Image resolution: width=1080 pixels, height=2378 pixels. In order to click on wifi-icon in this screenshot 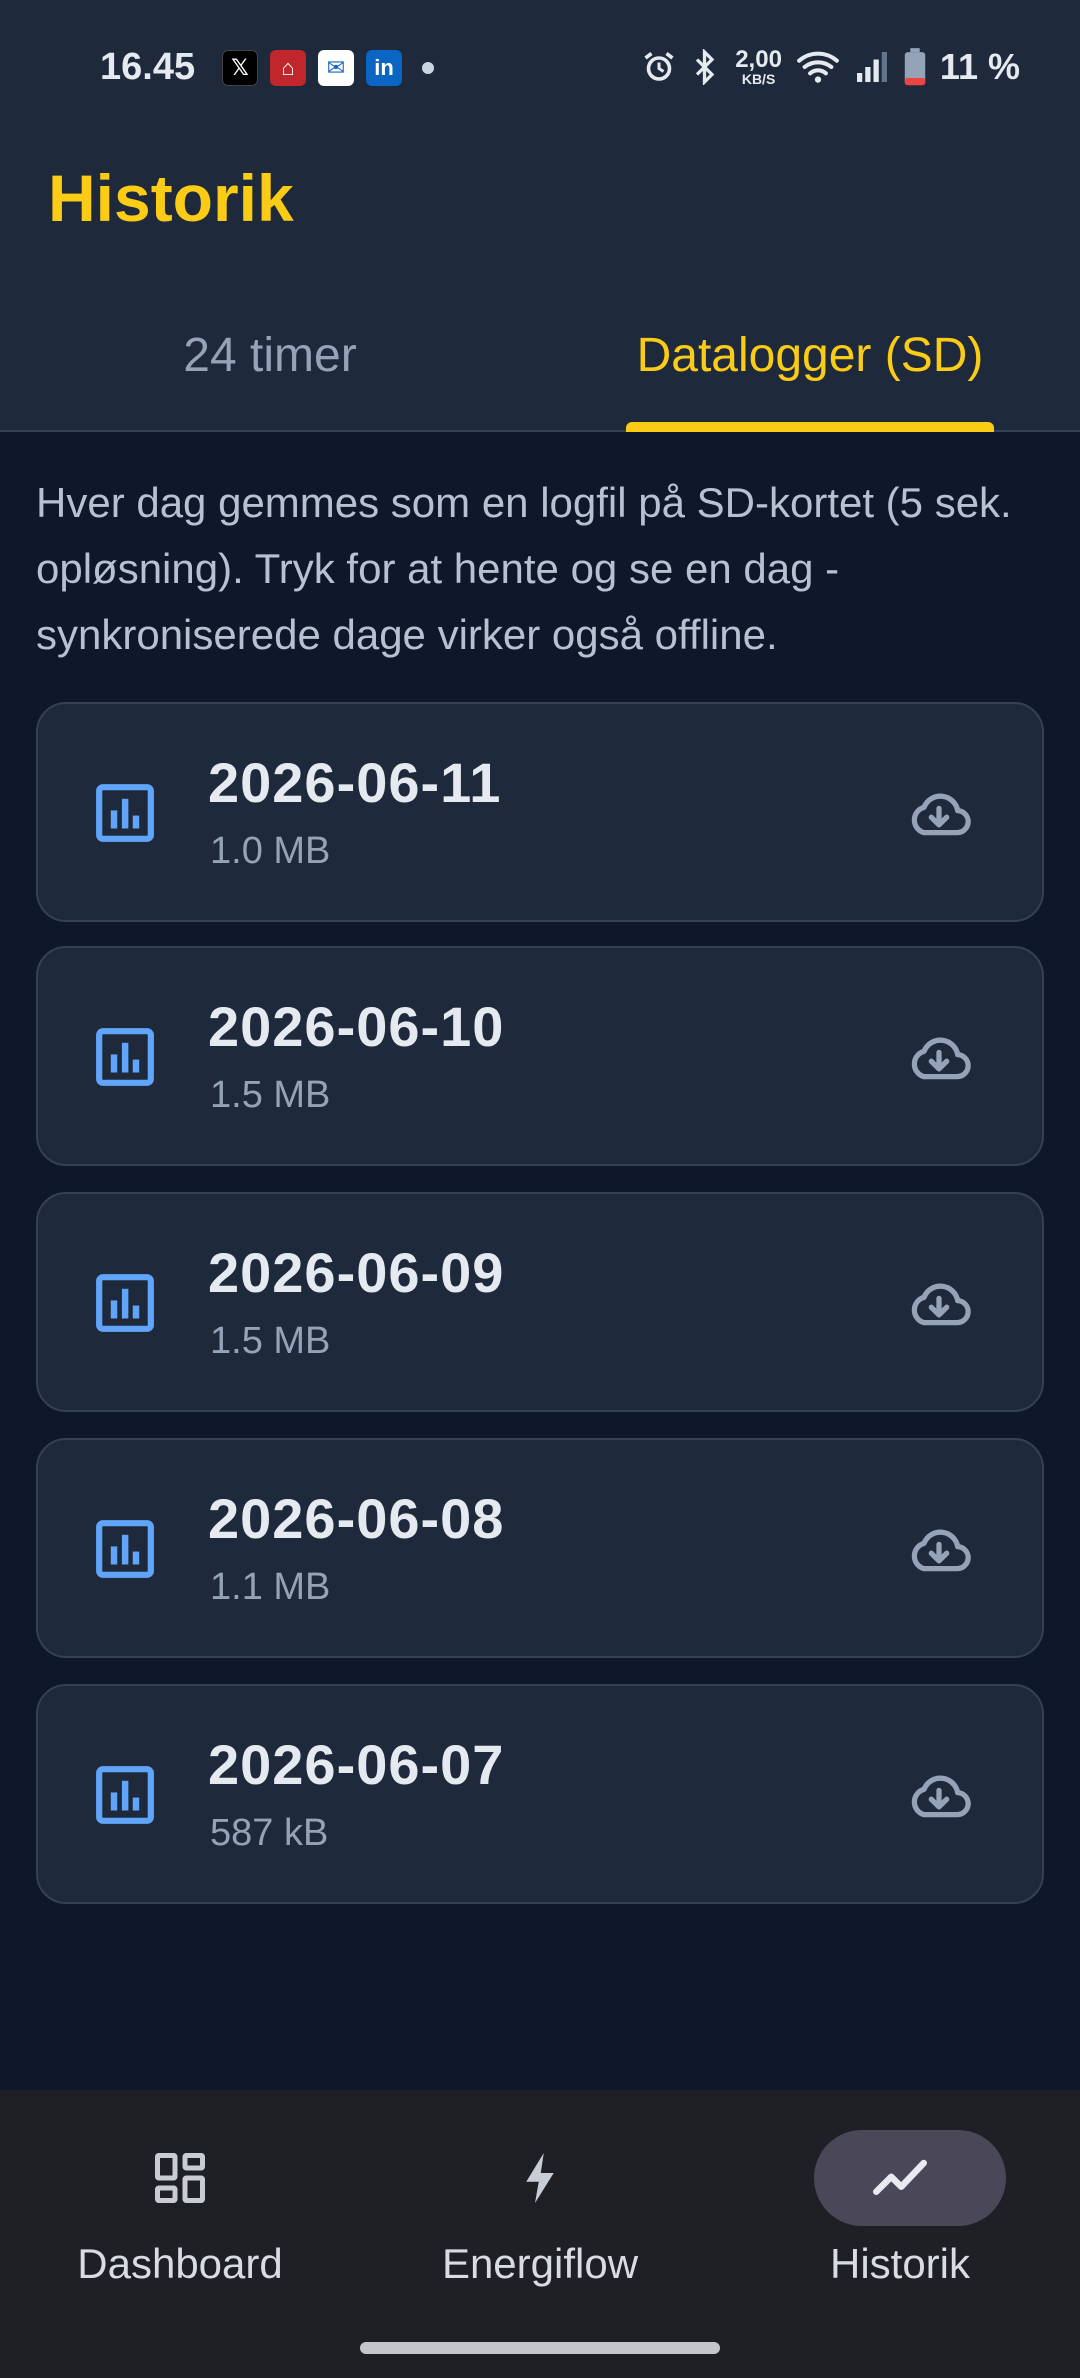, I will do `click(818, 67)`.